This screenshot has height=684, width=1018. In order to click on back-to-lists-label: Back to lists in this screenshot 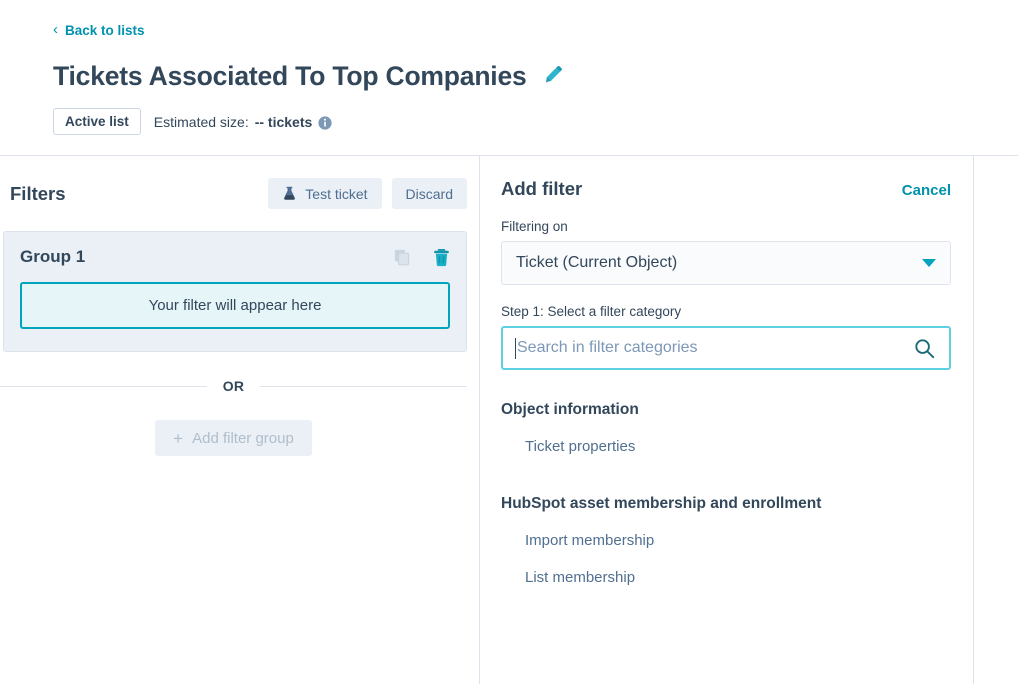, I will do `click(105, 30)`.